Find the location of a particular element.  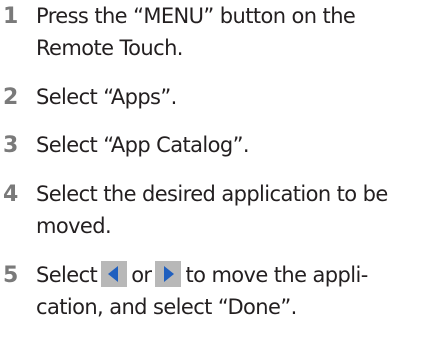

step-text-line: Press the “MENU” button on the is located at coordinates (196, 16).